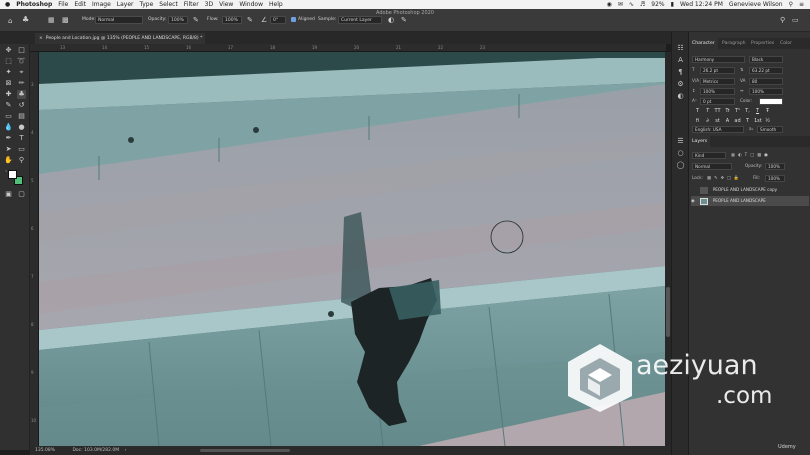  I want to click on color-panel-icon: ◐, so click(680, 96).